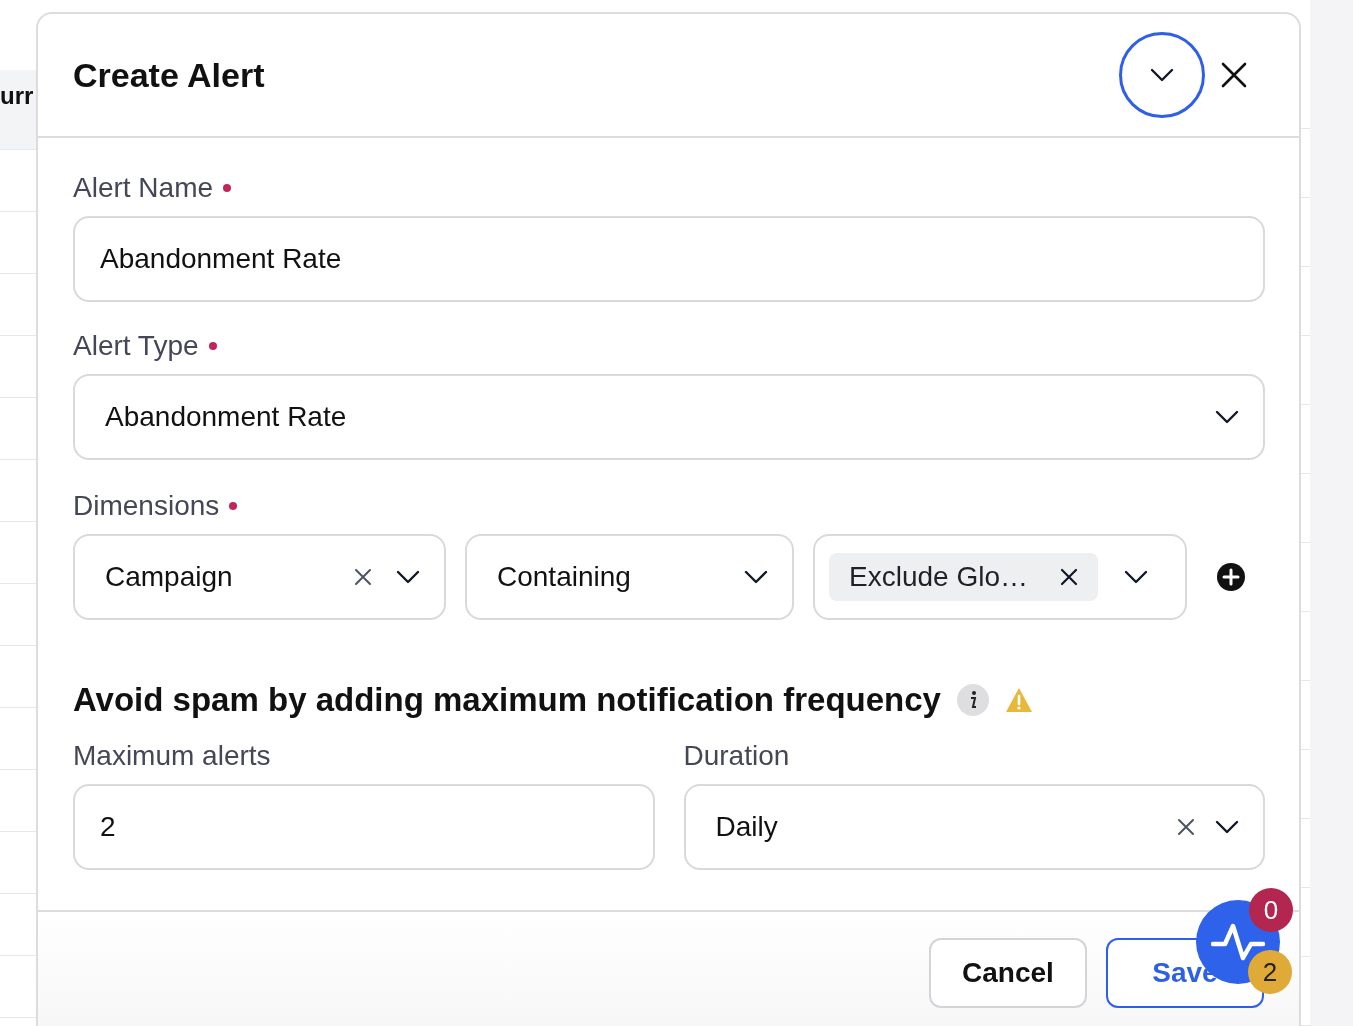 The image size is (1353, 1026). I want to click on field-label: Alert Name, so click(143, 188).